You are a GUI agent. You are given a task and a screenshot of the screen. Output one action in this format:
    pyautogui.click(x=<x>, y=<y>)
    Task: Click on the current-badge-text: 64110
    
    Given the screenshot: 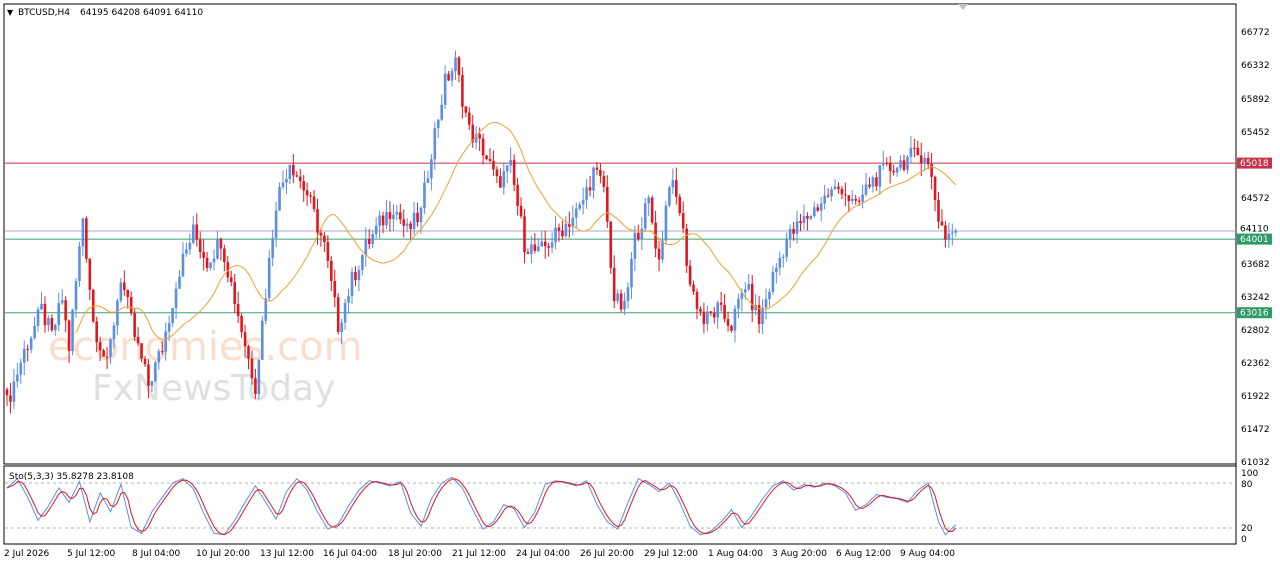 What is the action you would take?
    pyautogui.click(x=1254, y=230)
    